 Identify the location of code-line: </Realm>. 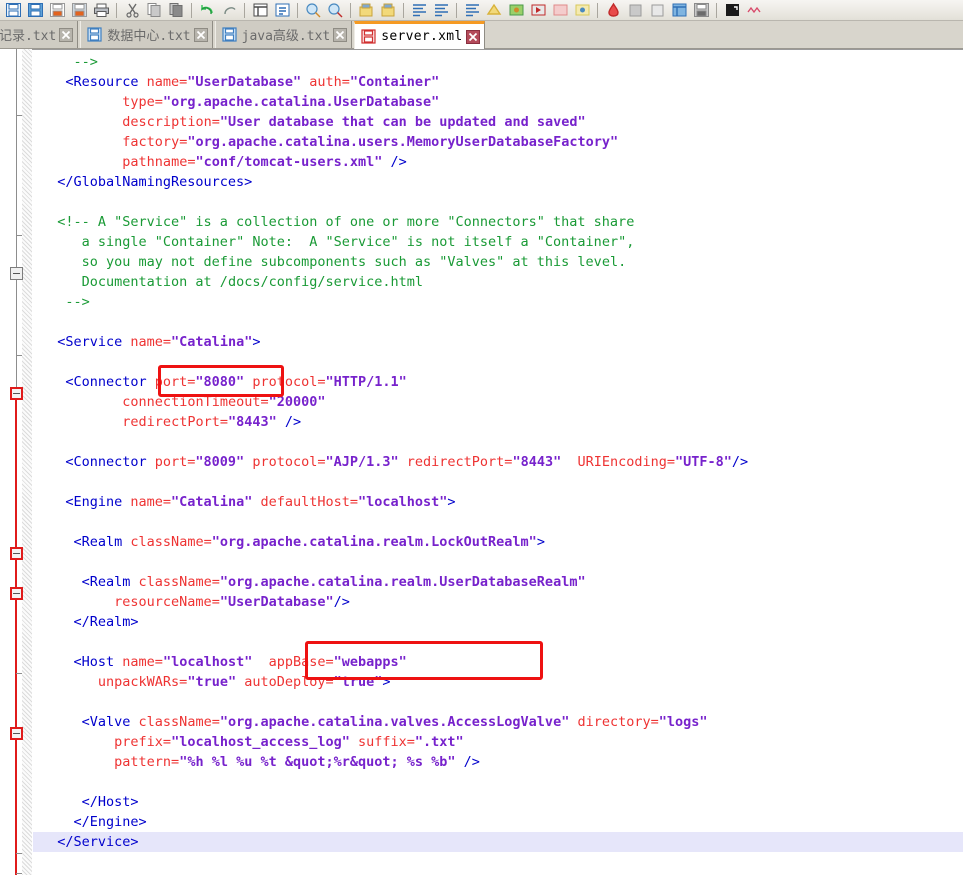
(106, 622).